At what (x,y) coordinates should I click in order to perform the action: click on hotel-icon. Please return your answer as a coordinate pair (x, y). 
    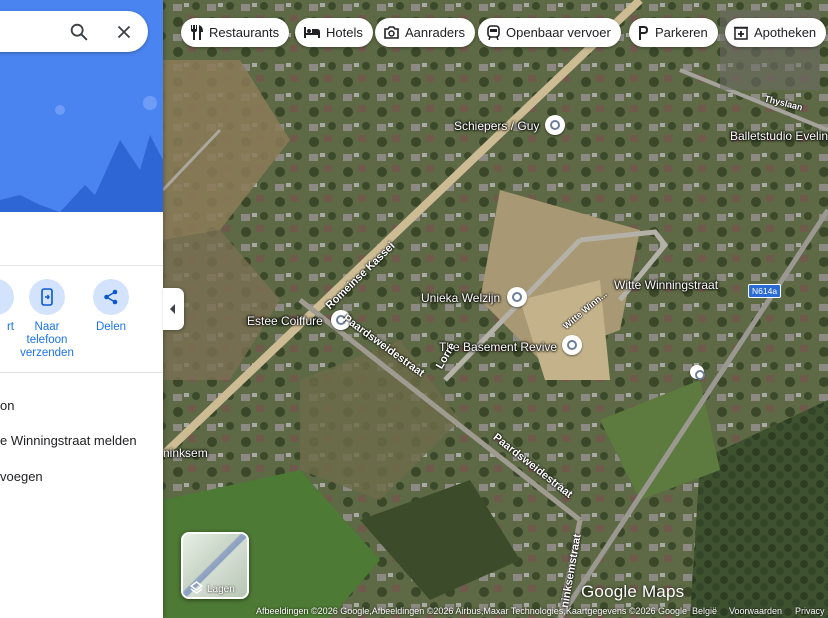
    Looking at the image, I should click on (312, 32).